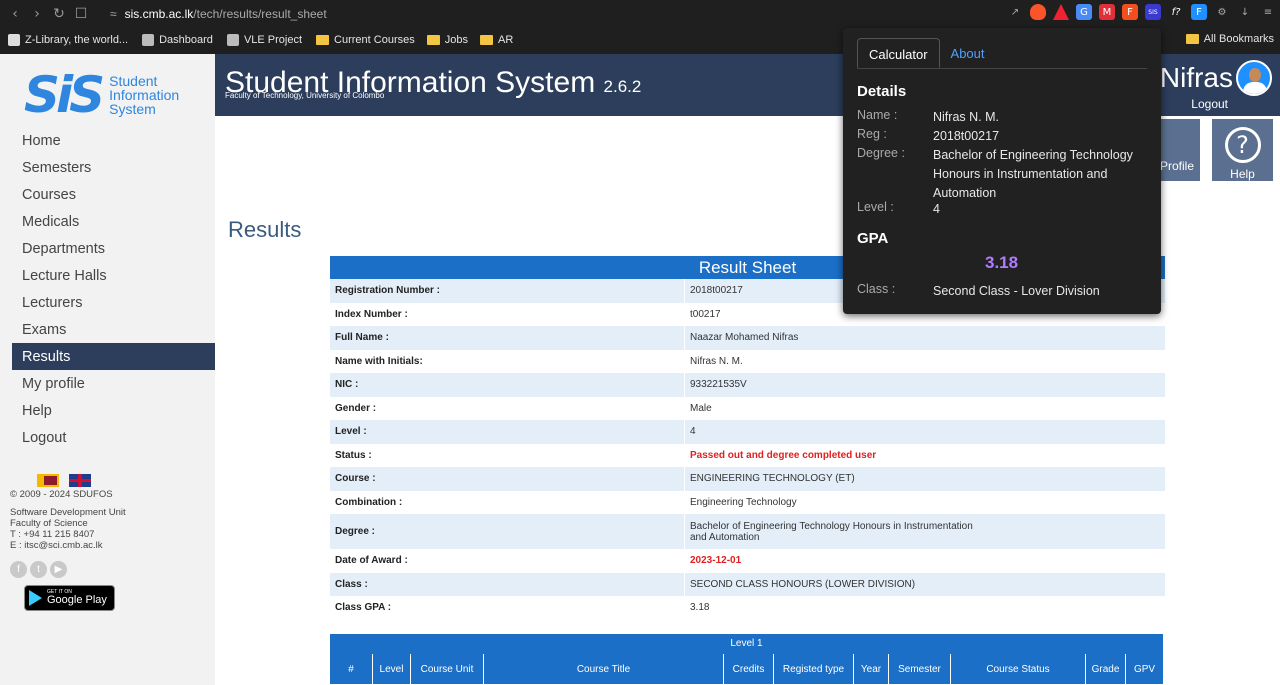 Image resolution: width=1280 pixels, height=685 pixels. I want to click on result-row: Class GPA : 3.18, so click(747, 608).